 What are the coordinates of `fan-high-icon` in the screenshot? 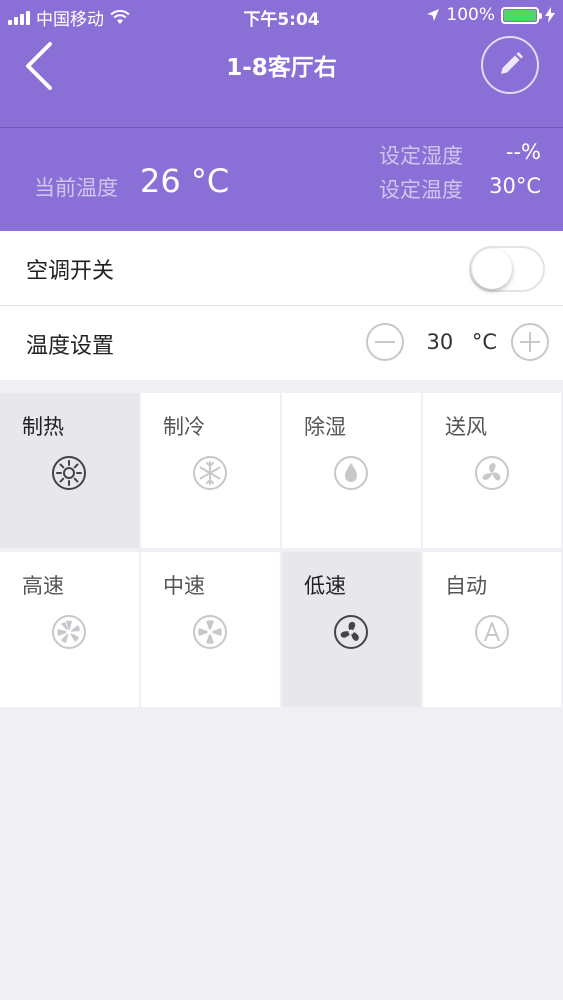 It's located at (69, 632).